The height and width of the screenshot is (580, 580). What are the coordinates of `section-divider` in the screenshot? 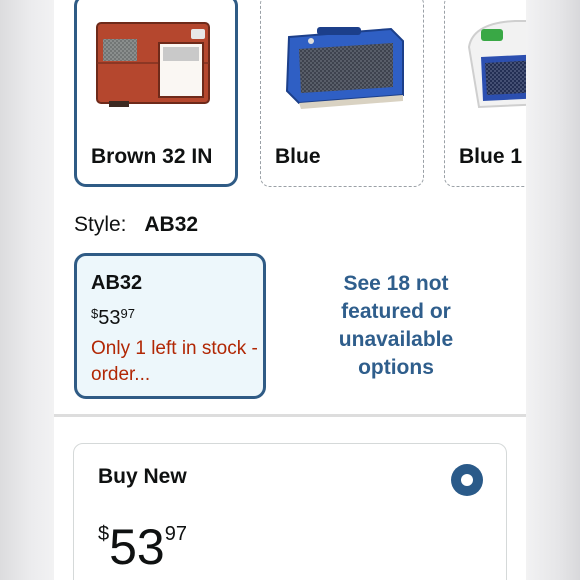 It's located at (290, 415).